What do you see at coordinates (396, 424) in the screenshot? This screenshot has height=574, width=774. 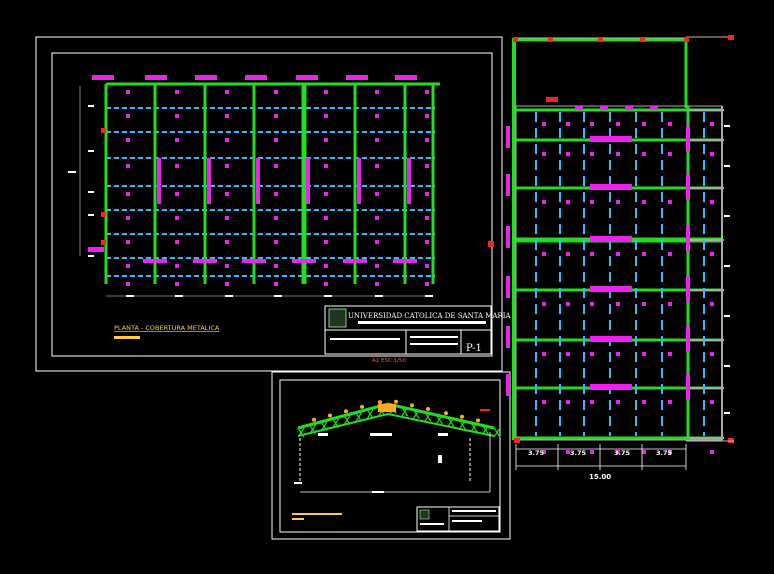 I see `bottom-chord` at bounding box center [396, 424].